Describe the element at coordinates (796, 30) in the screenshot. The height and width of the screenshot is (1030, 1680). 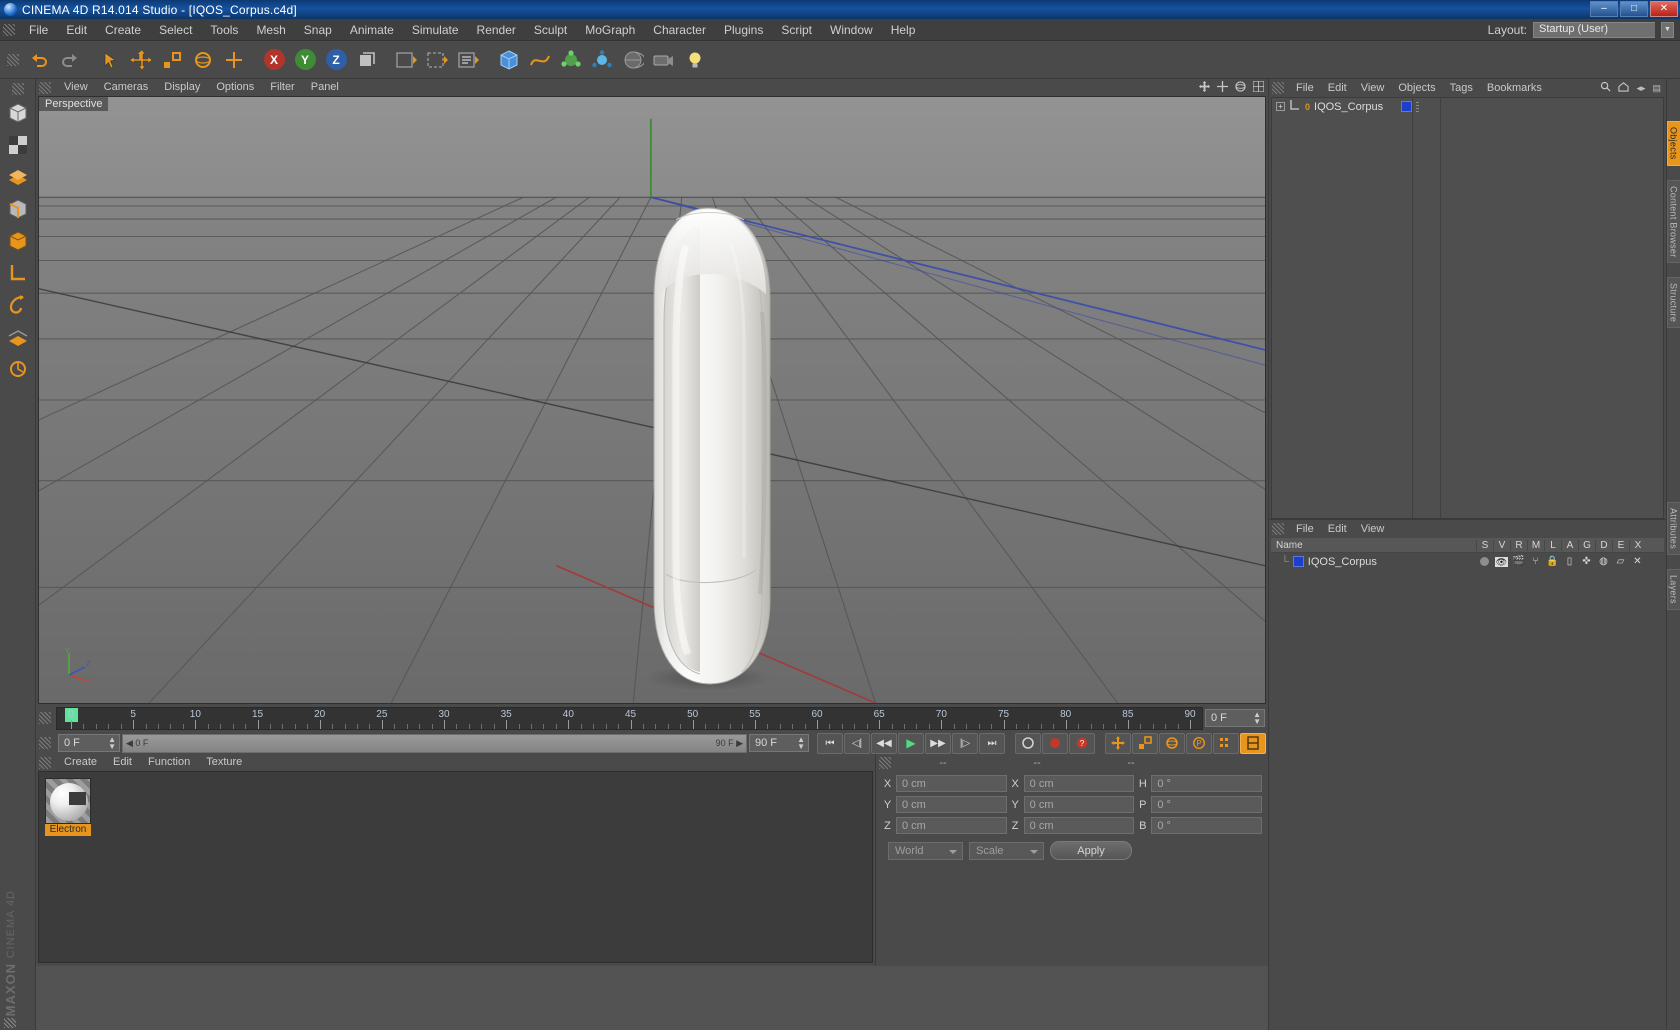
I see `menu-item-script: Script` at that location.